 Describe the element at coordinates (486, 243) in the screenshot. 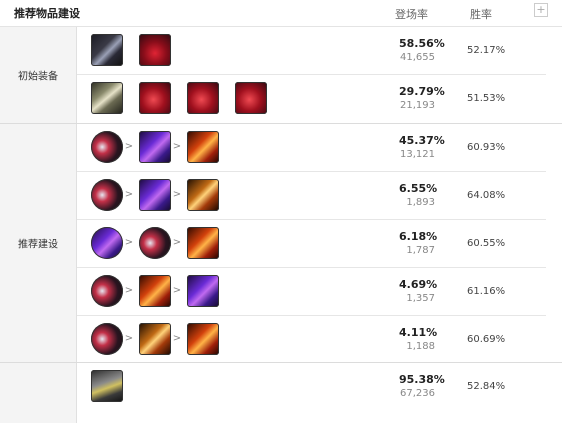

I see `win-rate: 60.55%` at that location.